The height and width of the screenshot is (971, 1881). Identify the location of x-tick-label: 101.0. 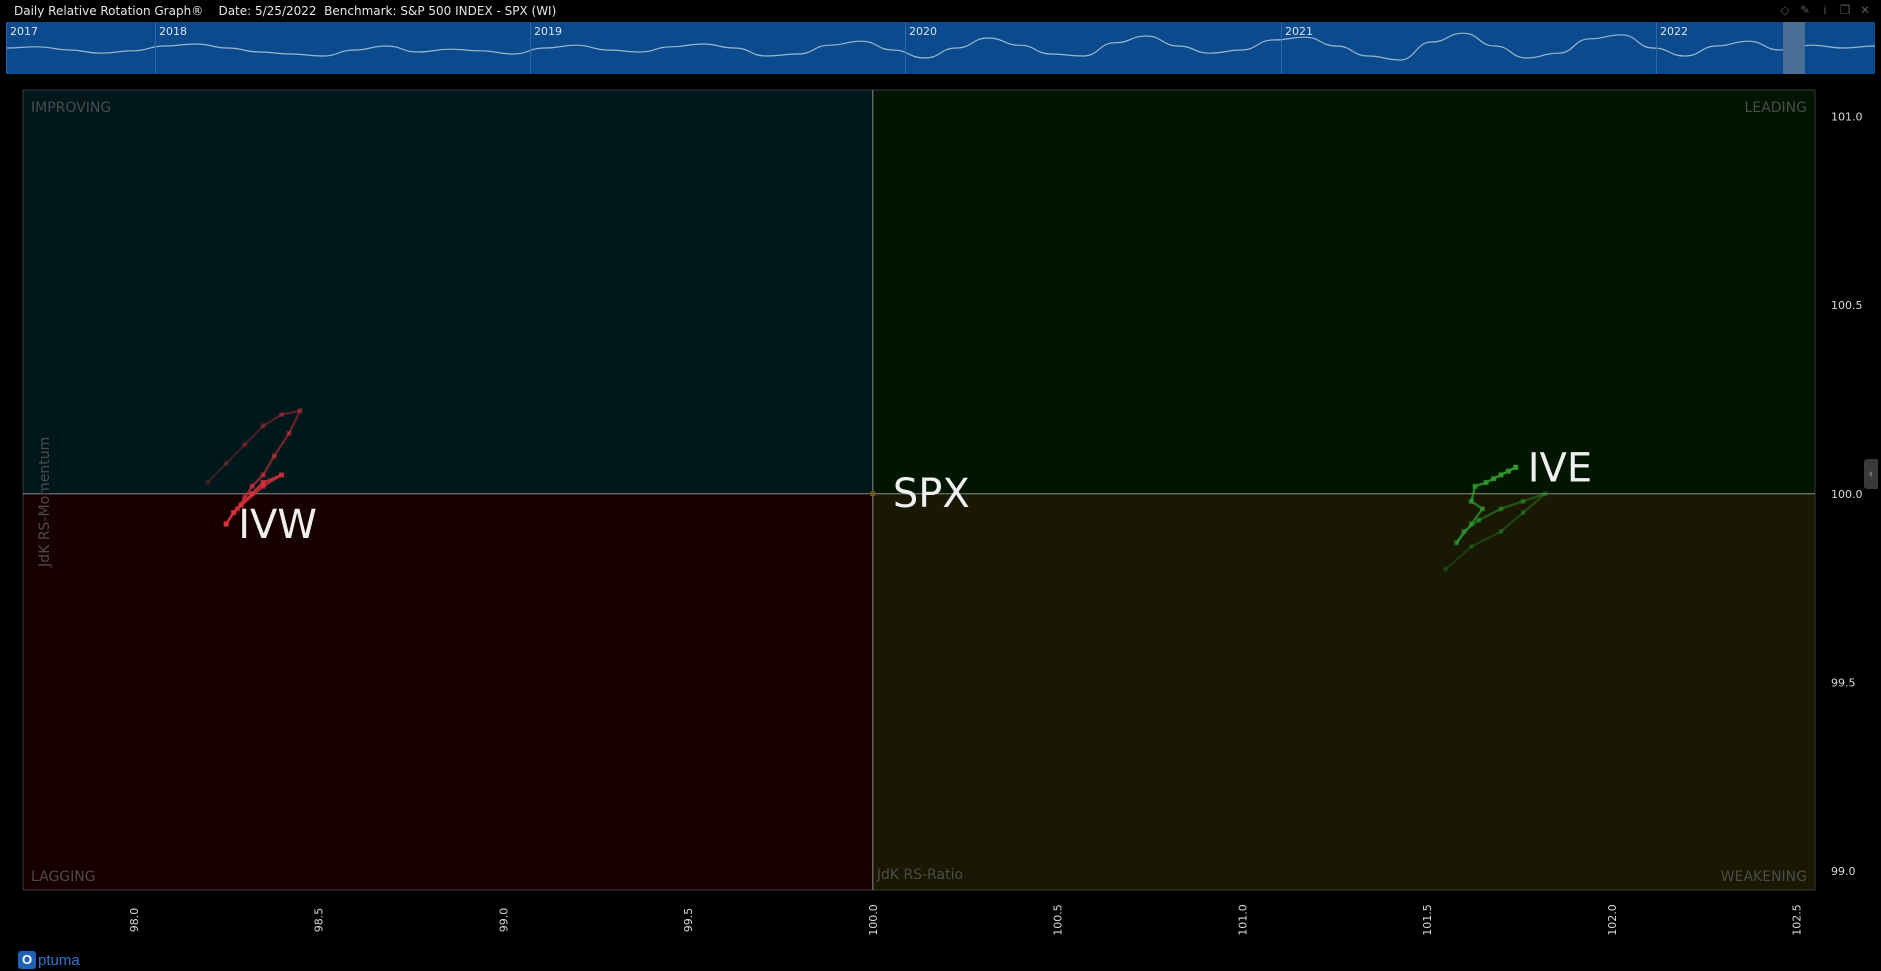
(1242, 920).